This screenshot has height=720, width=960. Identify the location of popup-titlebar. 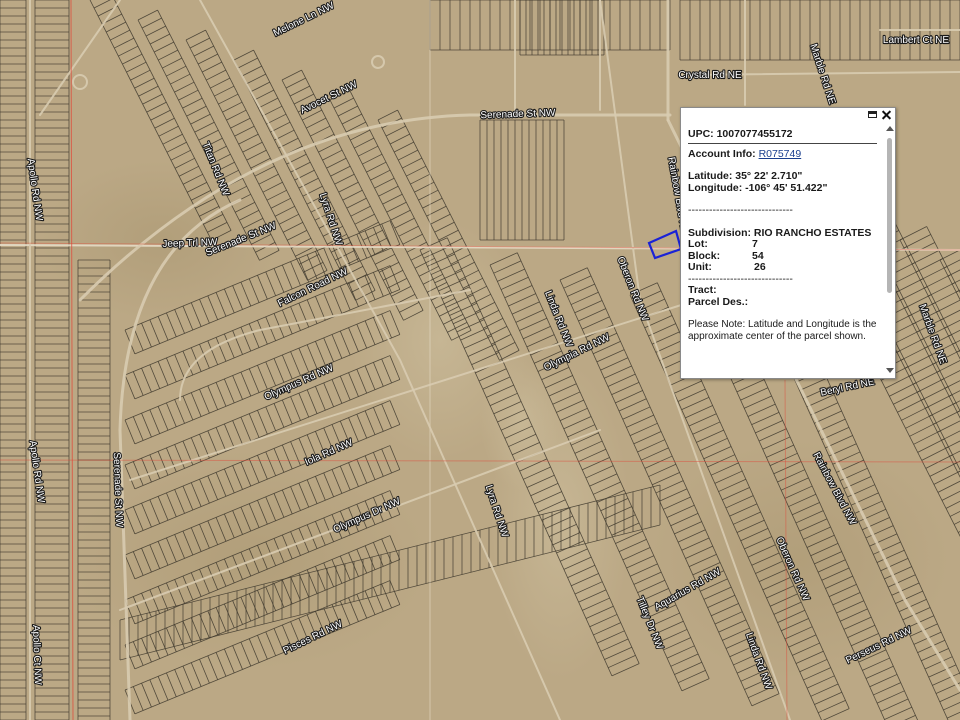
(788, 115).